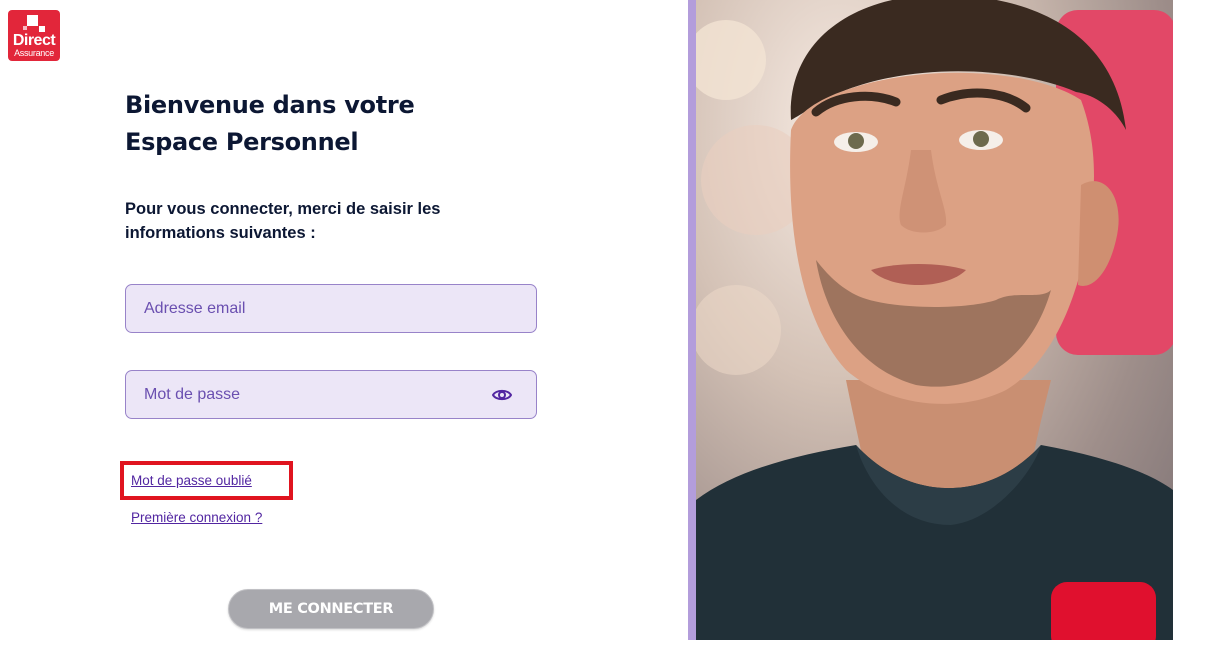 Image resolution: width=1213 pixels, height=652 pixels. What do you see at coordinates (502, 395) in the screenshot?
I see `eye-icon` at bounding box center [502, 395].